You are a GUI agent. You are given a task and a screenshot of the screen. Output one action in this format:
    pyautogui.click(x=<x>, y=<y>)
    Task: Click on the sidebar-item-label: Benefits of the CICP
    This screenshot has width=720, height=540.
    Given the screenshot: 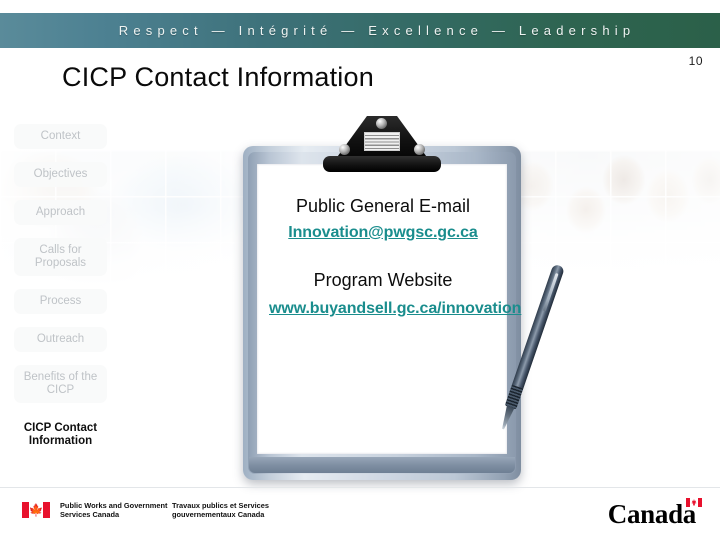 What is the action you would take?
    pyautogui.click(x=60, y=383)
    